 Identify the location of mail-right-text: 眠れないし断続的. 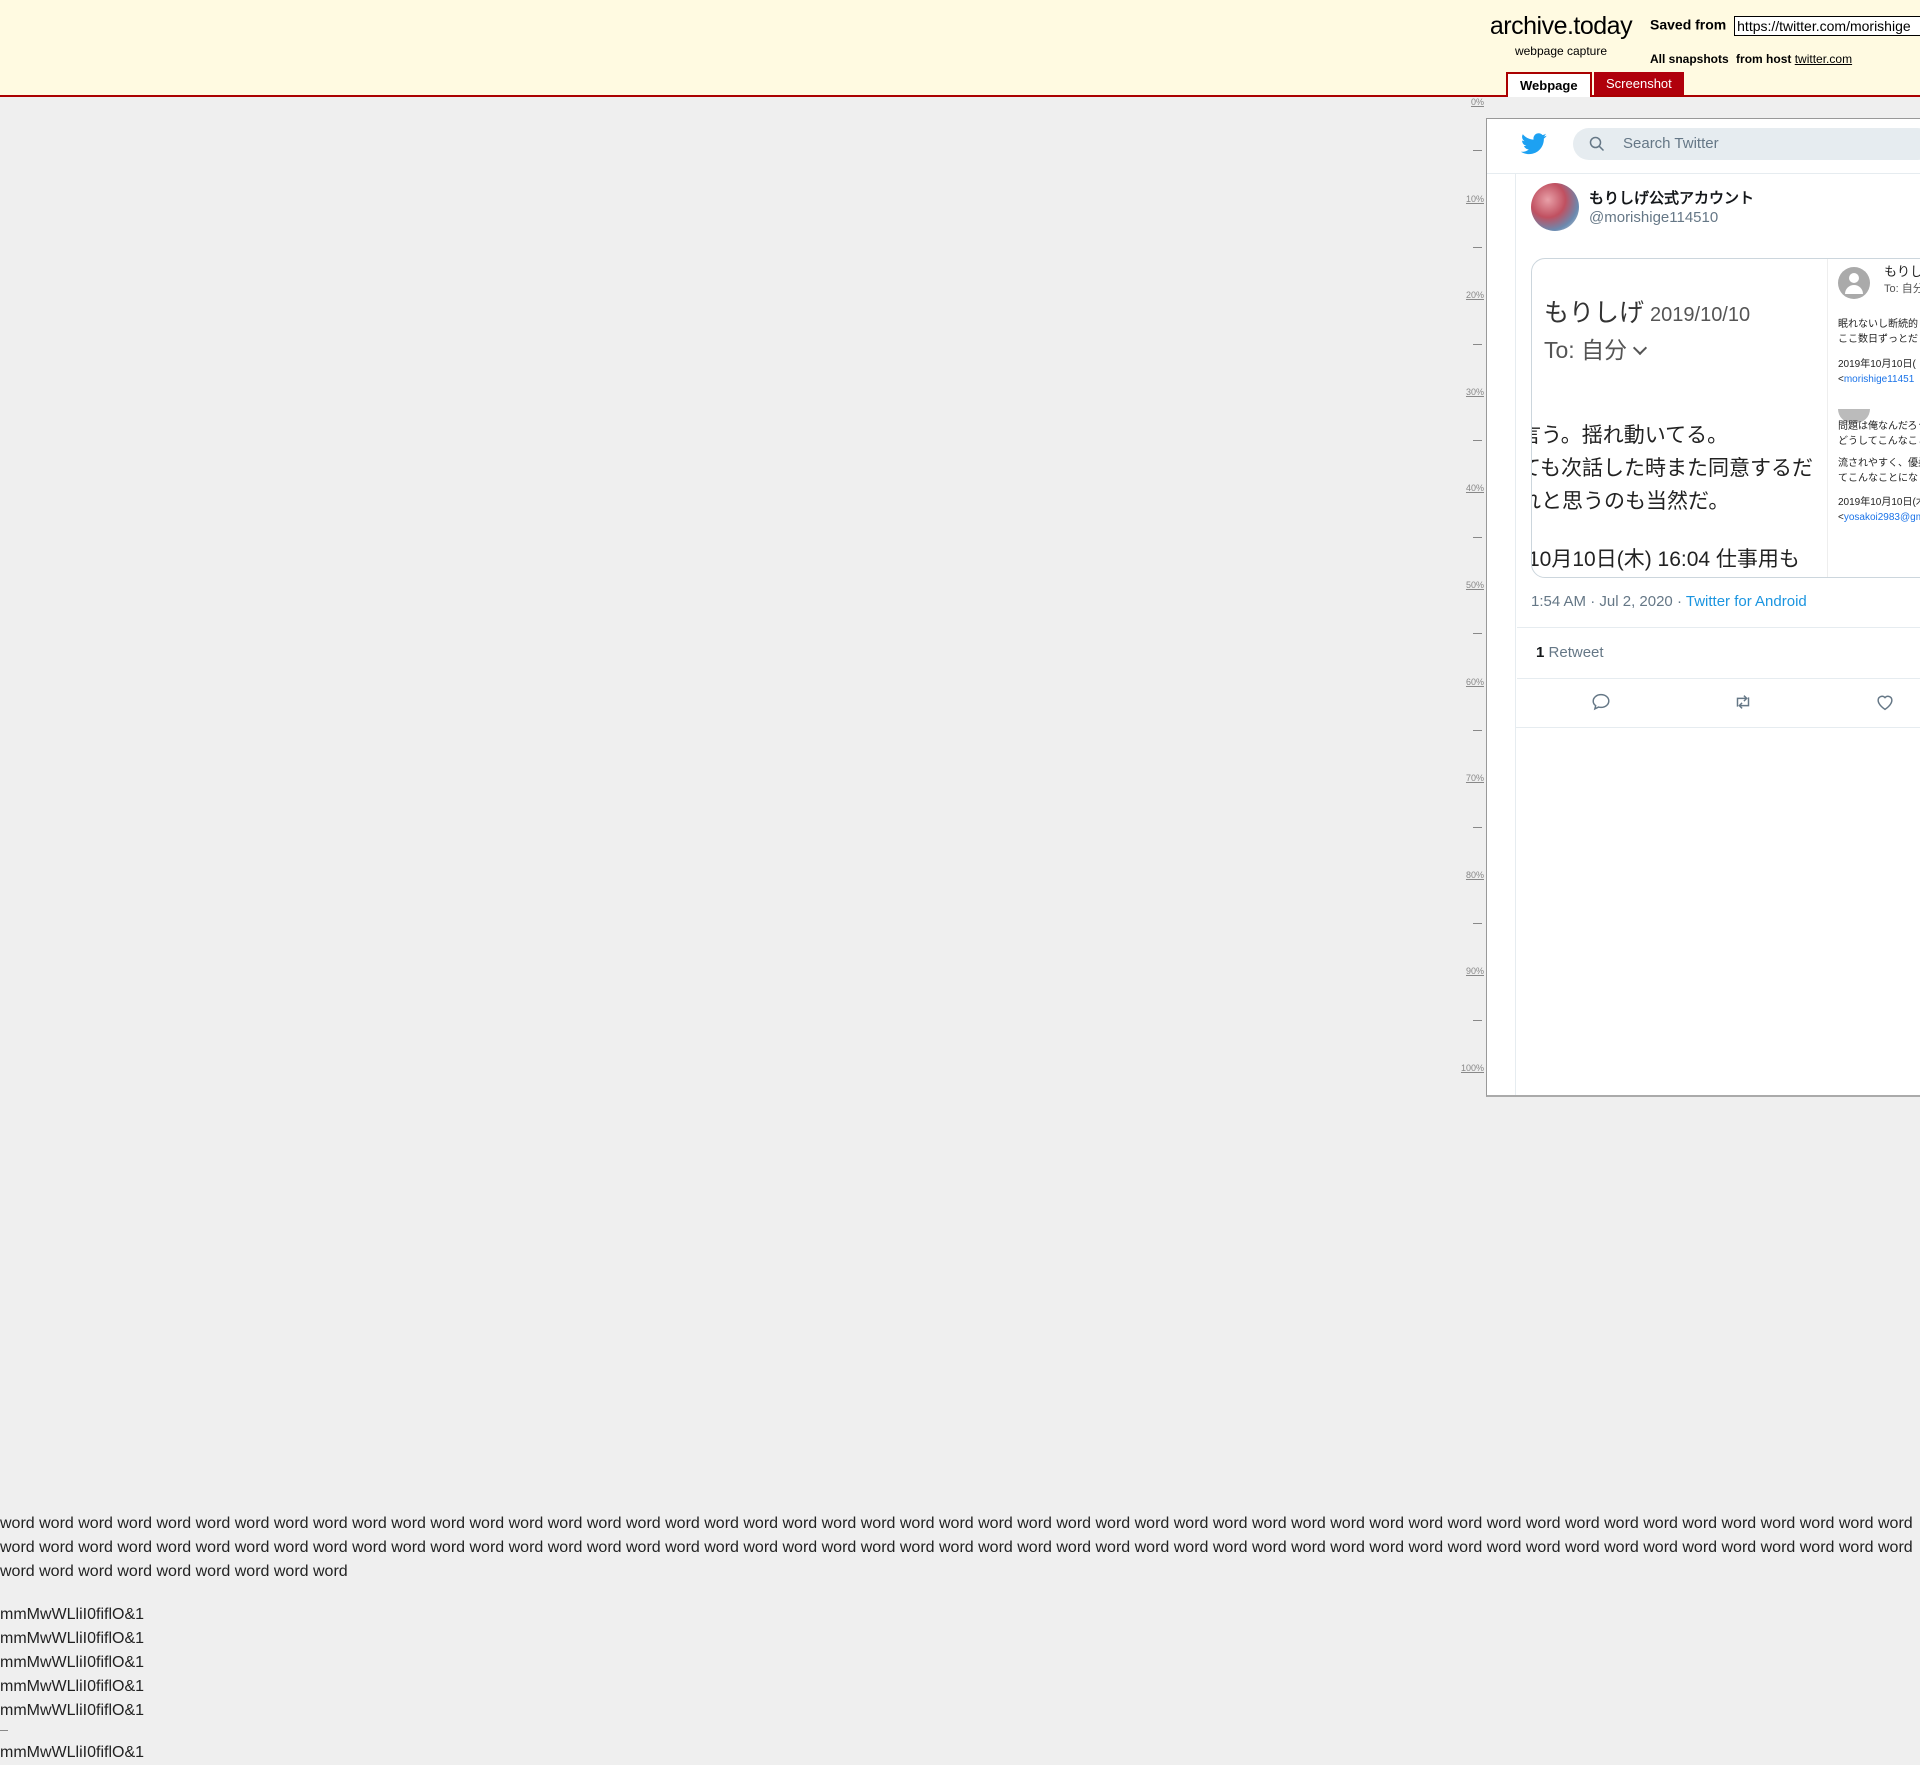
(1878, 324).